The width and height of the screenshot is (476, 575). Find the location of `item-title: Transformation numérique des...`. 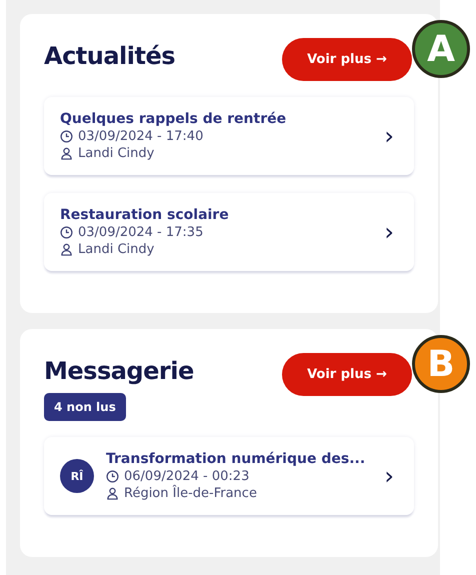

item-title: Transformation numérique des... is located at coordinates (236, 459).